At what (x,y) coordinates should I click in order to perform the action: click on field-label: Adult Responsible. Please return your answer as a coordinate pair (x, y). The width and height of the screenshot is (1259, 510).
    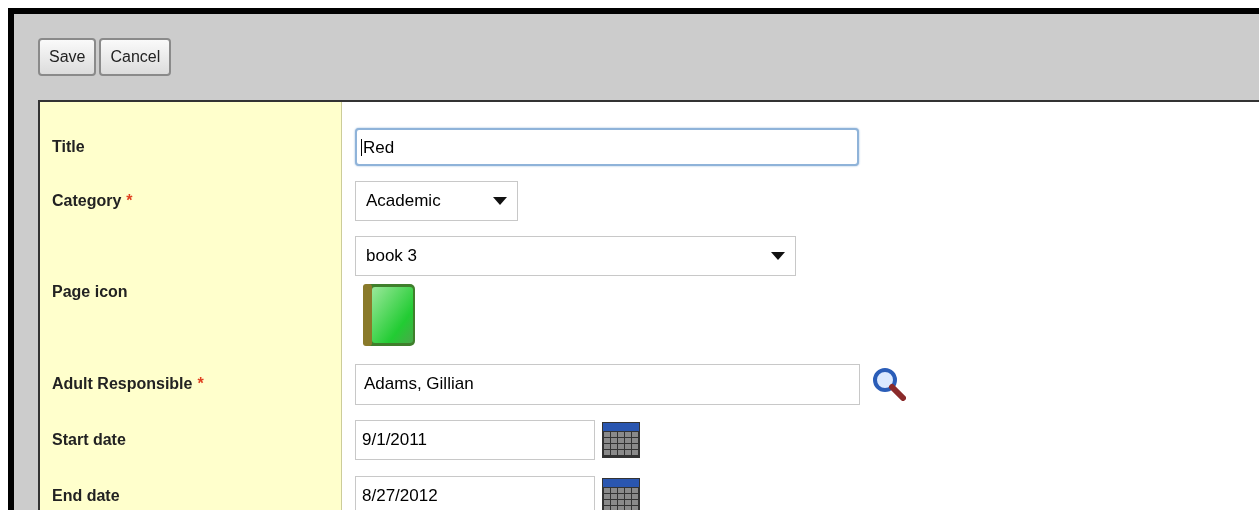
    Looking at the image, I should click on (122, 384).